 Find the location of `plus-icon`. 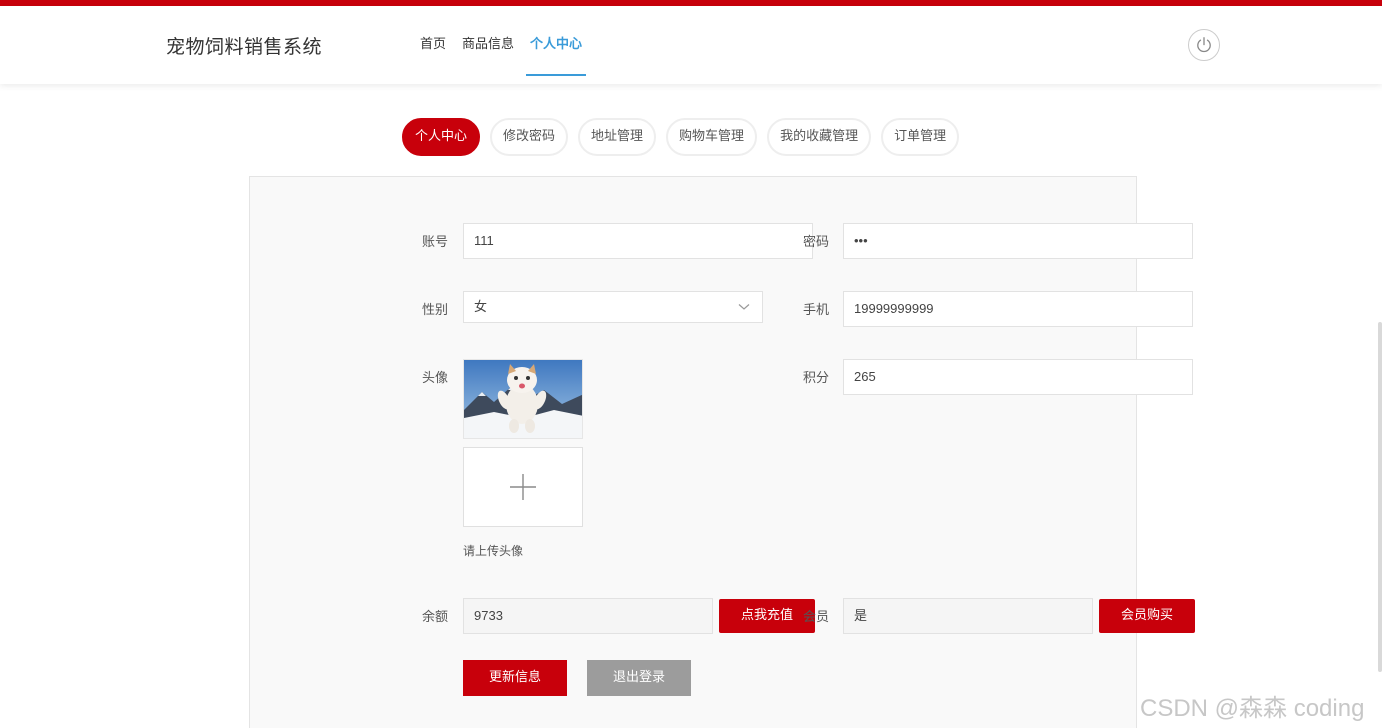

plus-icon is located at coordinates (523, 487).